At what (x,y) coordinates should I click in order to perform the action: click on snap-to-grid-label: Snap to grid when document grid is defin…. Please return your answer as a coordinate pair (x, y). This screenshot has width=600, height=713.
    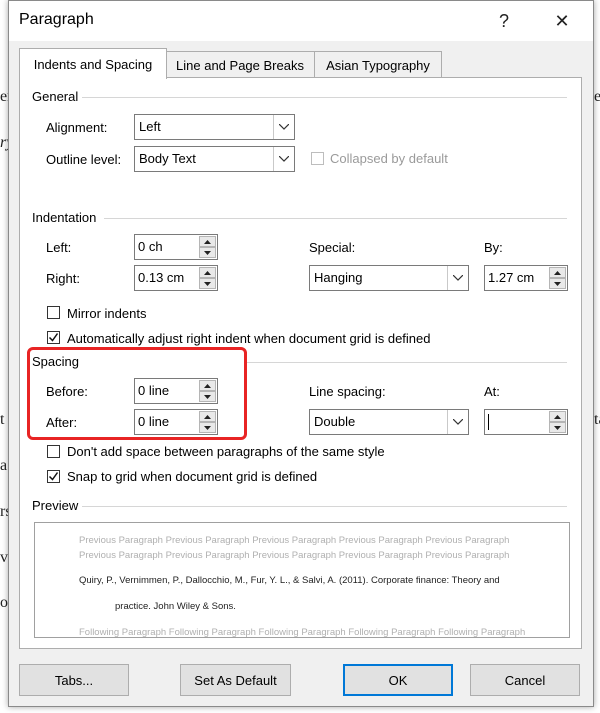
    Looking at the image, I should click on (192, 476).